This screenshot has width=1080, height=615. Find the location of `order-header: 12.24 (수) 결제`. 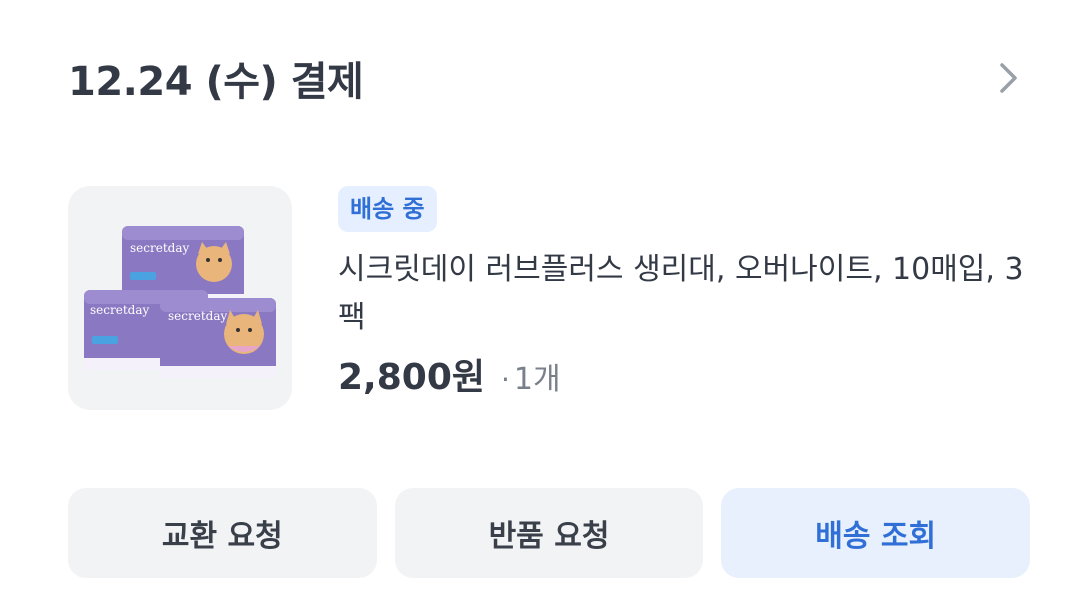

order-header: 12.24 (수) 결제 is located at coordinates (548, 78).